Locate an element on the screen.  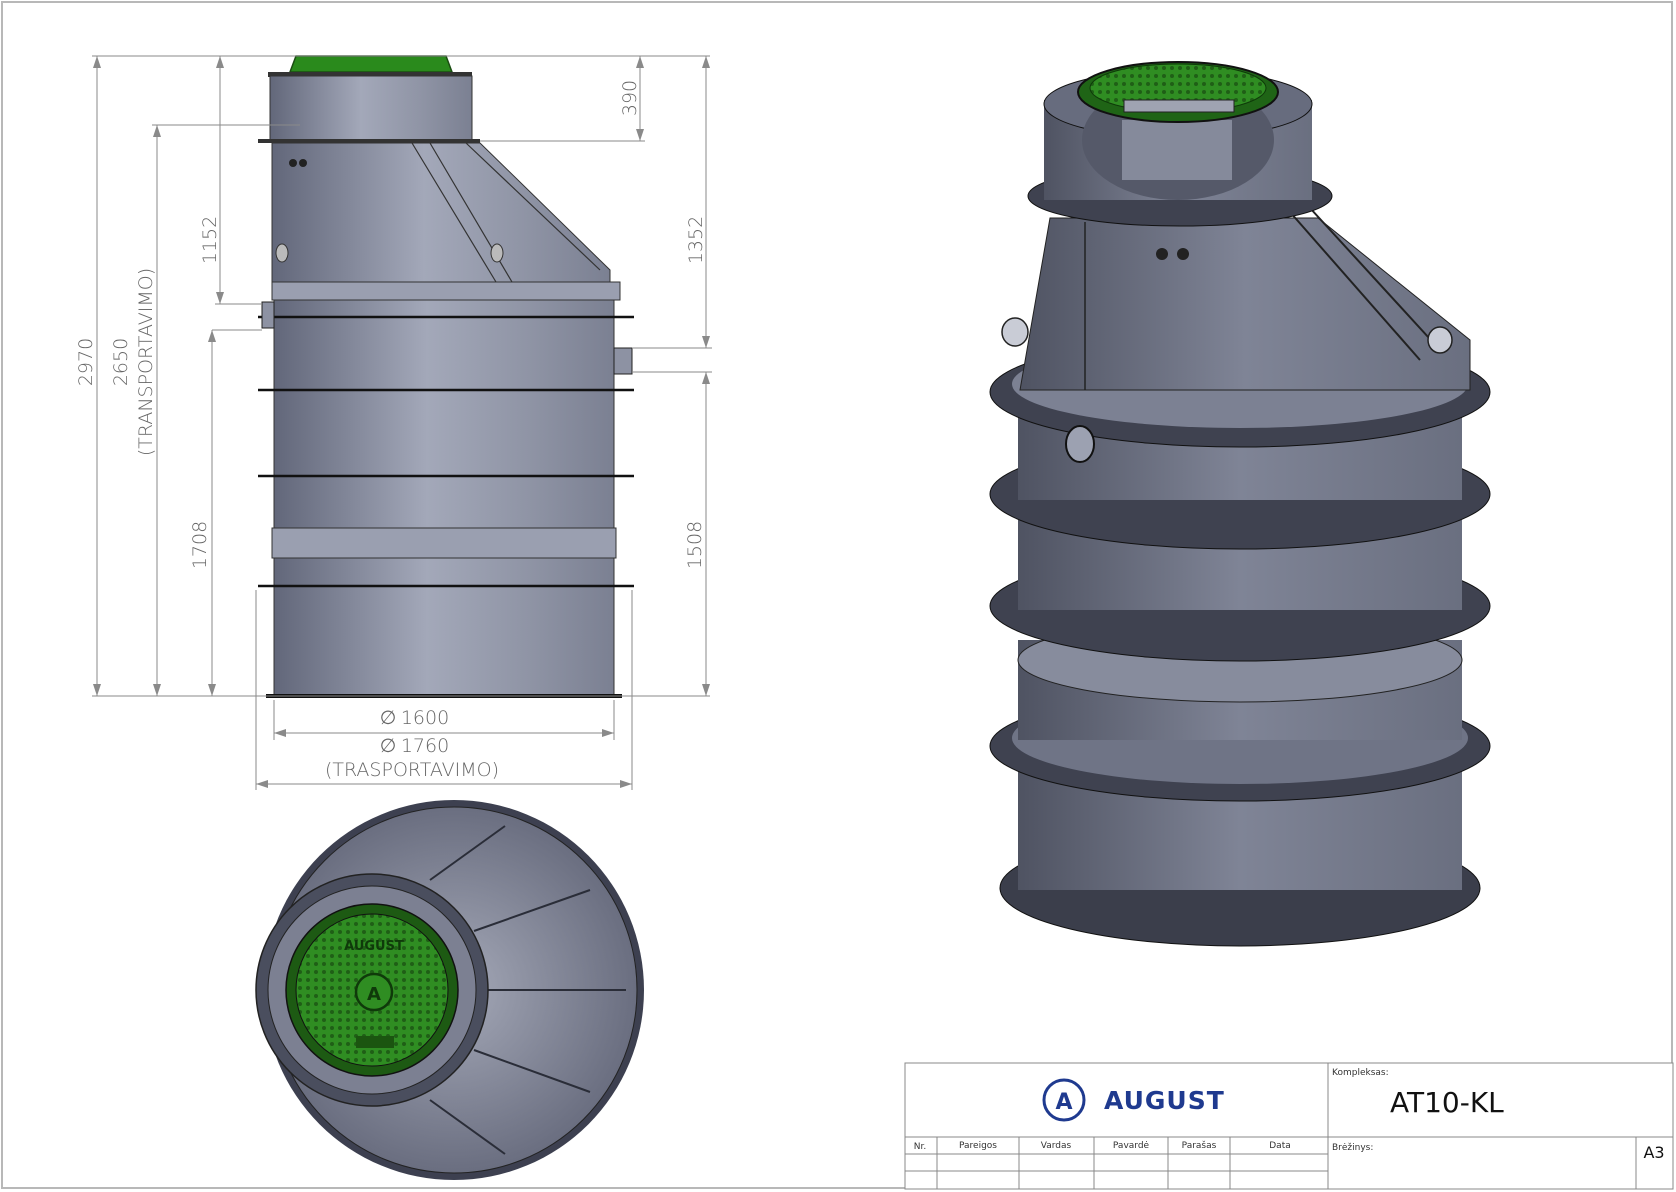
august-logo-letter: A is located at coordinates (1063, 1102).